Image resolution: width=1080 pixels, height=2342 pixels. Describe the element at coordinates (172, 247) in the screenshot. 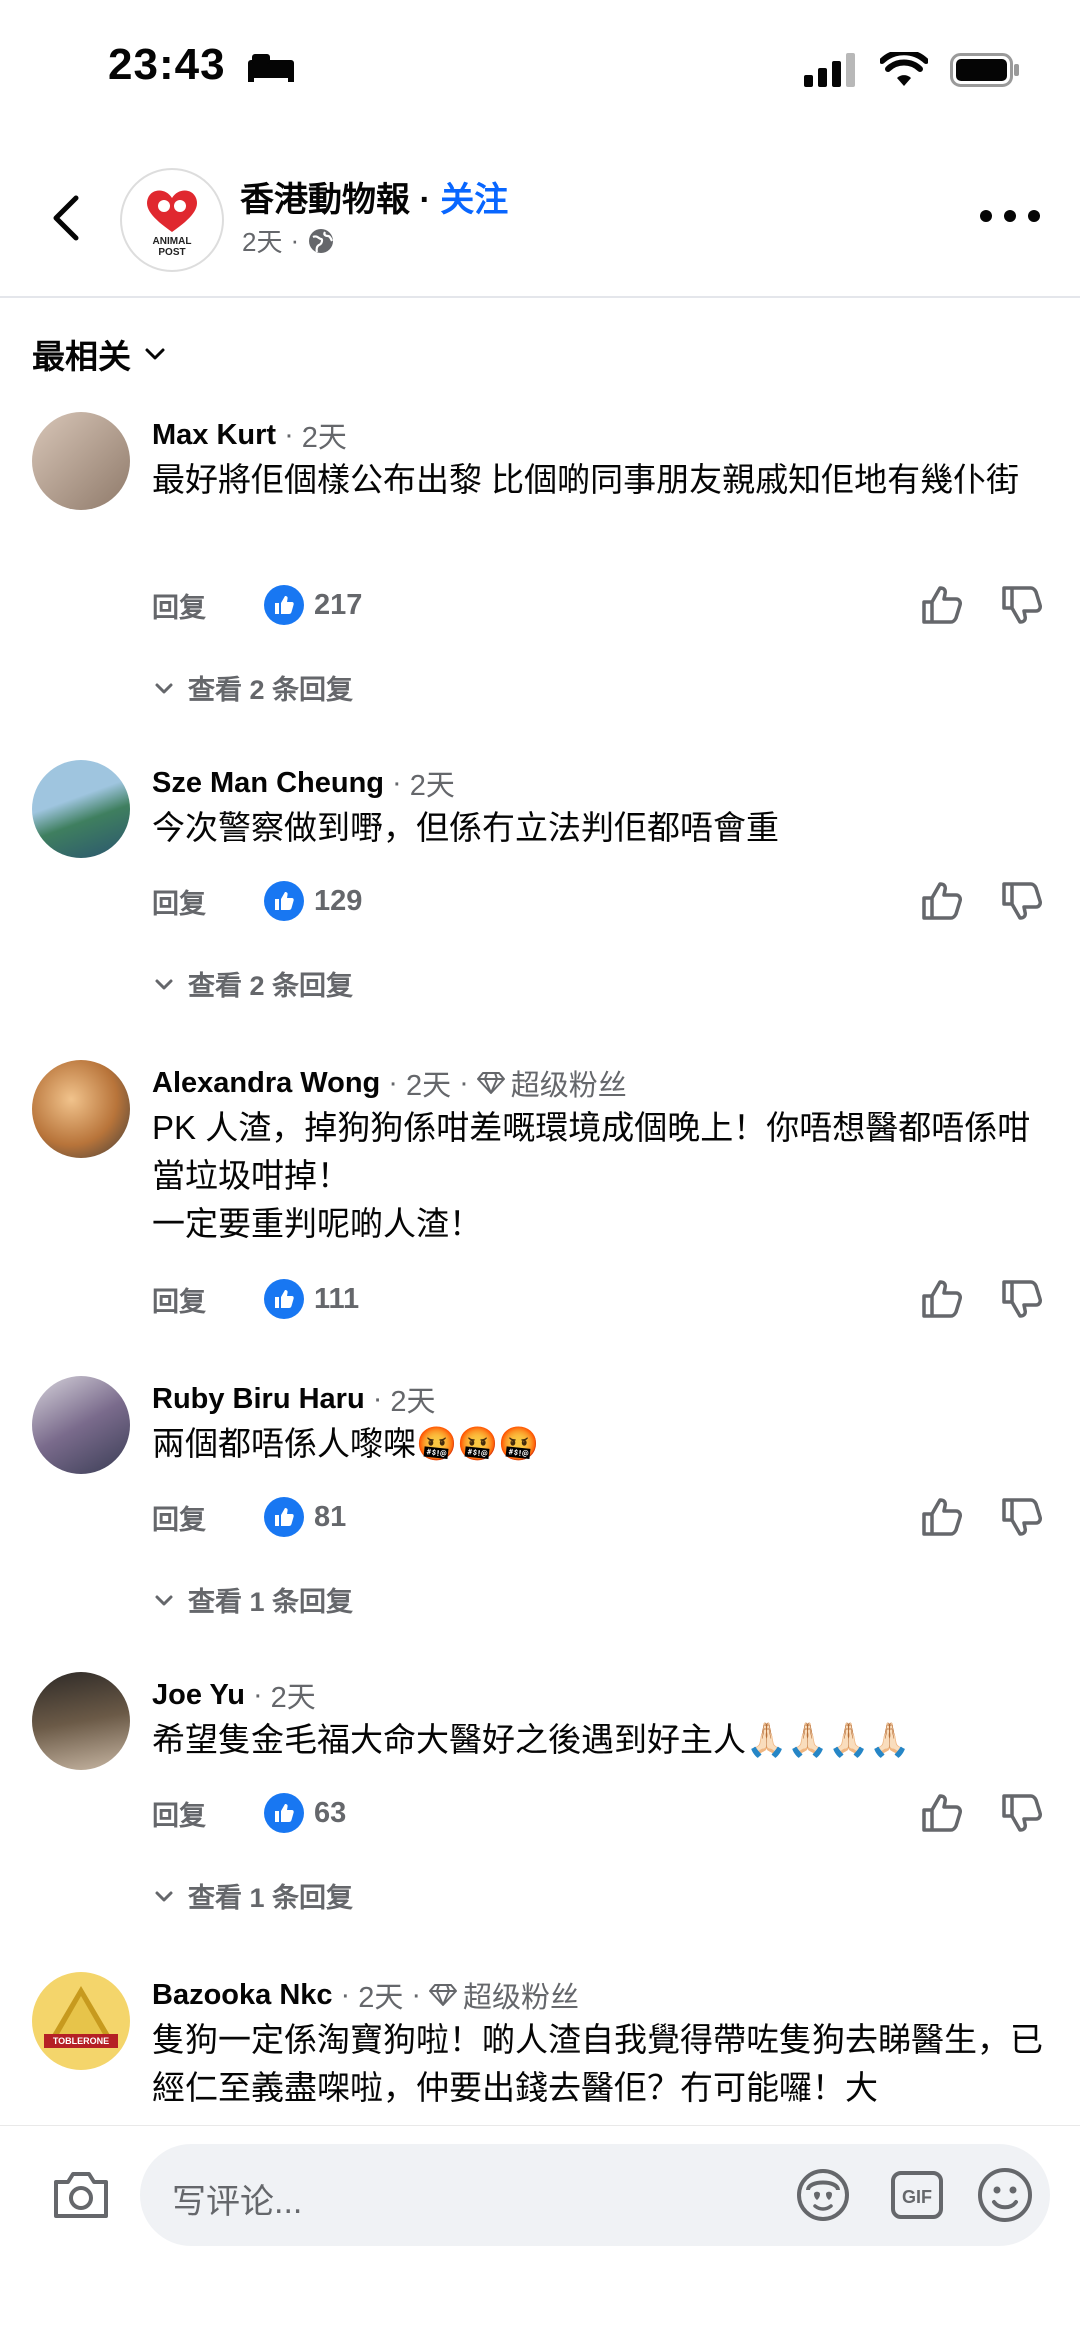

I see `logo-text: ANIMAL POST` at that location.